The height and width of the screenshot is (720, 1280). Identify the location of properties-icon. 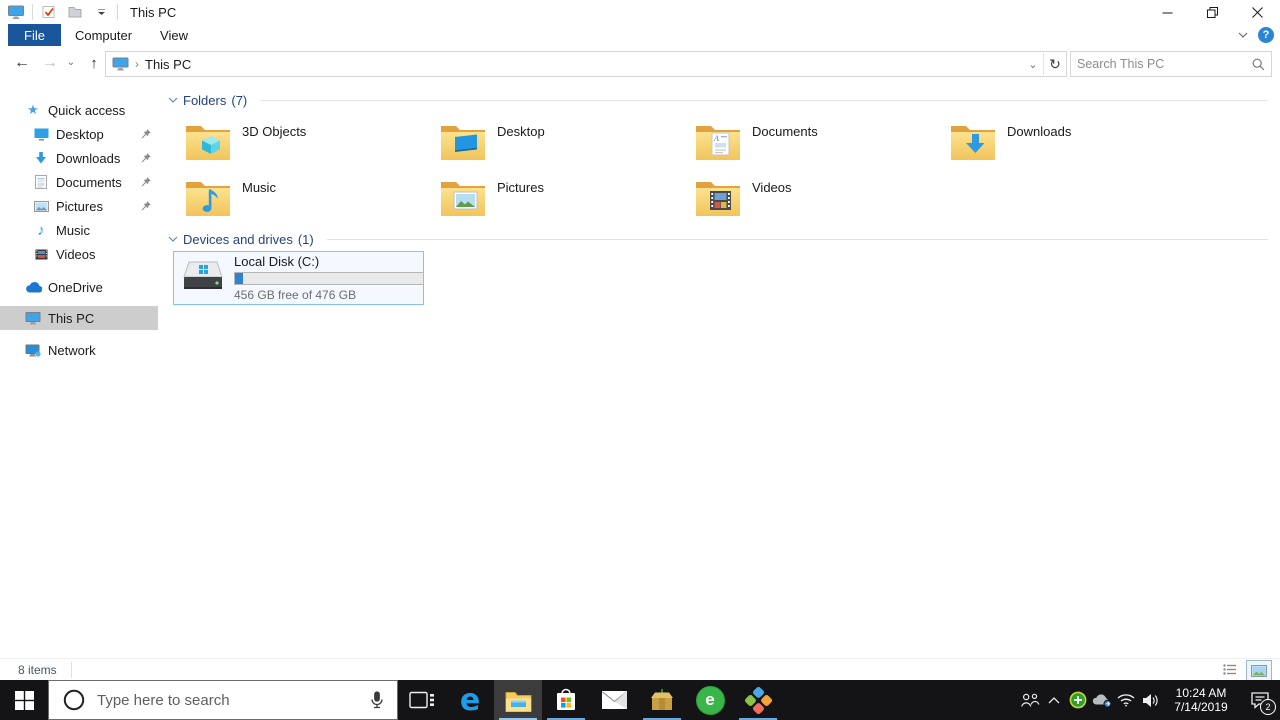
(49, 12).